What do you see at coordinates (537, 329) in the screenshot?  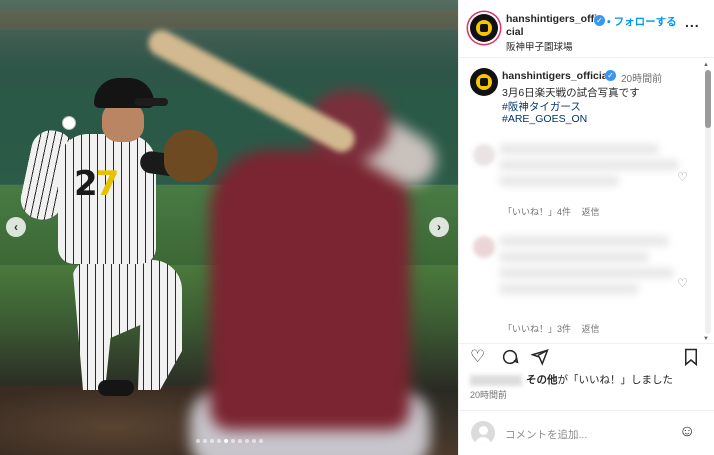 I see `comment-likes: 「いいね！」3件` at bounding box center [537, 329].